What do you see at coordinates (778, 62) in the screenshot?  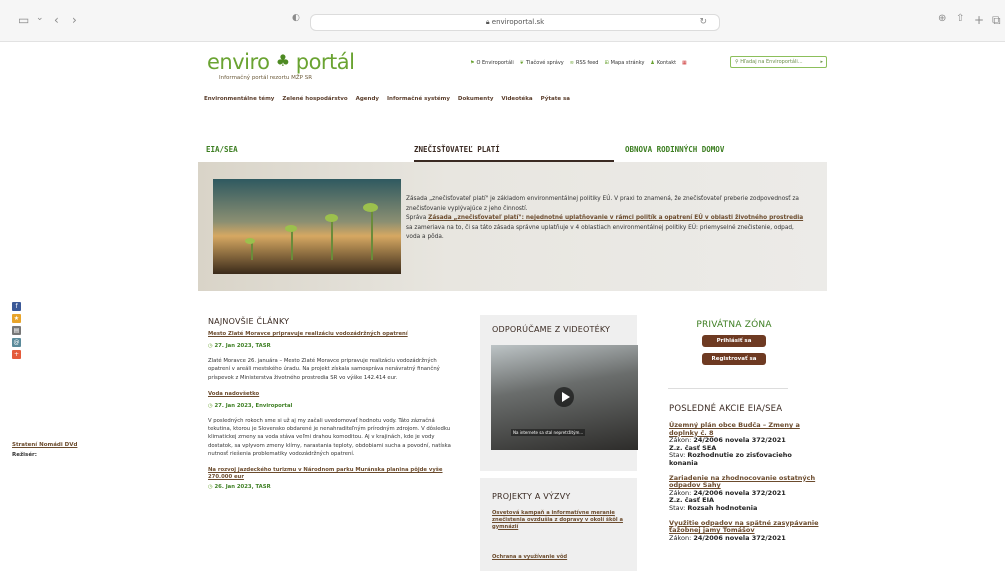 I see `search-input: ⚲ Hľadaj na Enviroportáli... ▸` at bounding box center [778, 62].